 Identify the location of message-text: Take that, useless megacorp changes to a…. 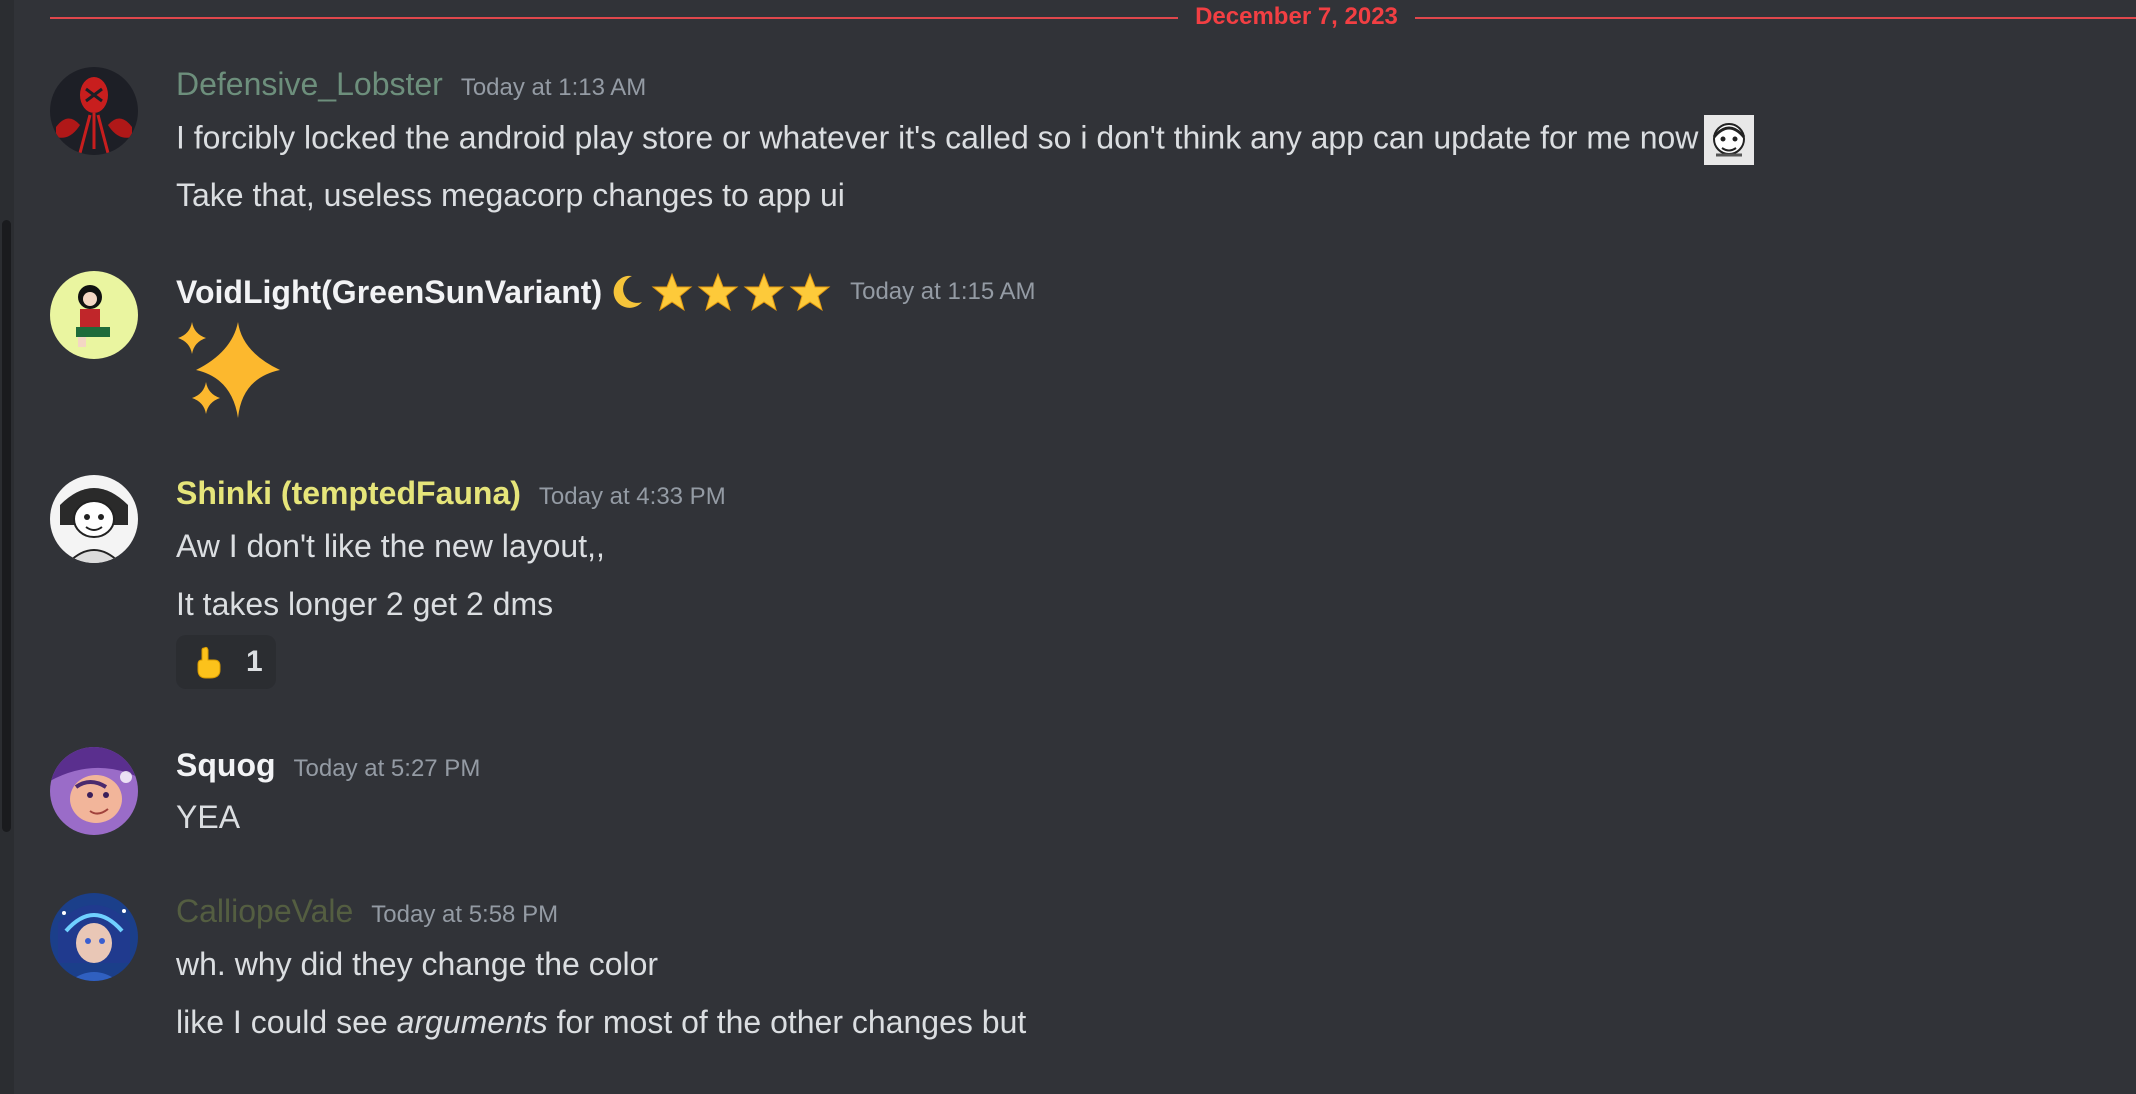
(510, 195).